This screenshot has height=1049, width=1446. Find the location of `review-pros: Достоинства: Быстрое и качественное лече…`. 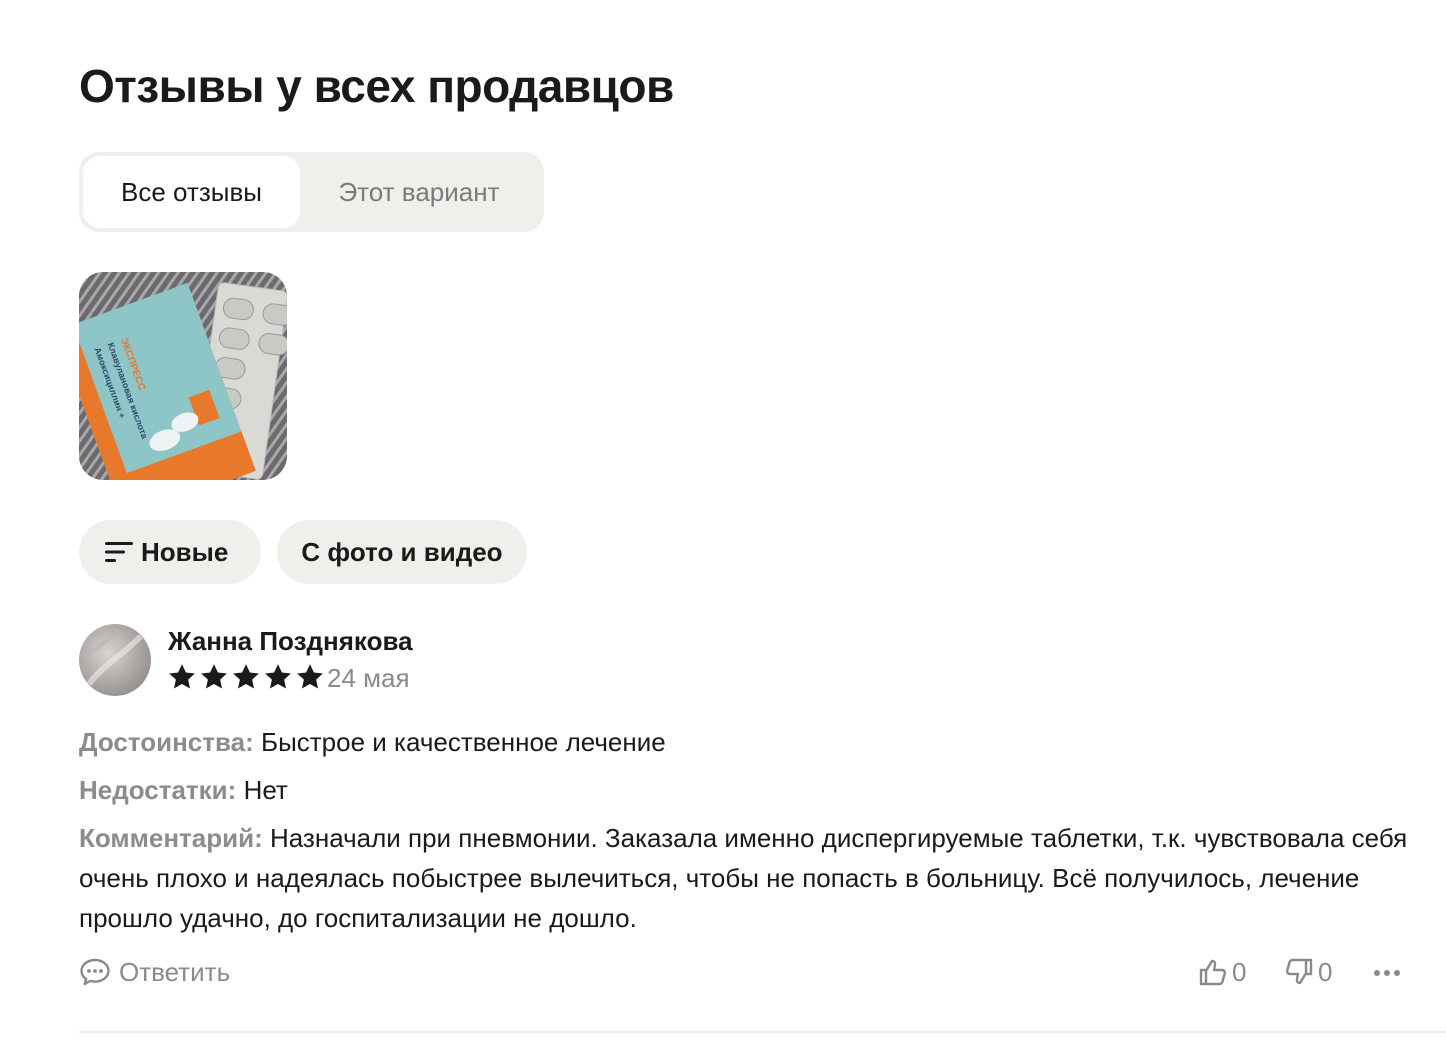

review-pros: Достоинства: Быстрое и качественное лече… is located at coordinates (744, 742).